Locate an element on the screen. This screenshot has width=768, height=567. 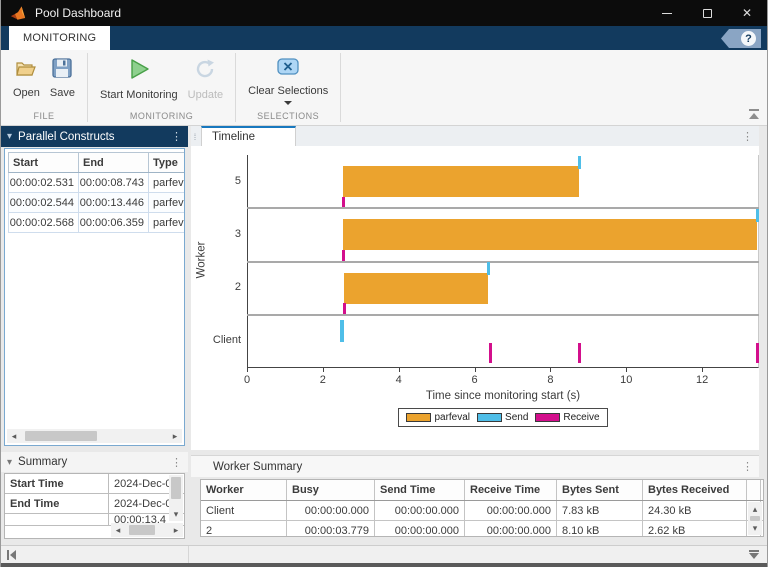
table-row: Start Time 2024-Dec-02 is located at coordinates (94, 484).